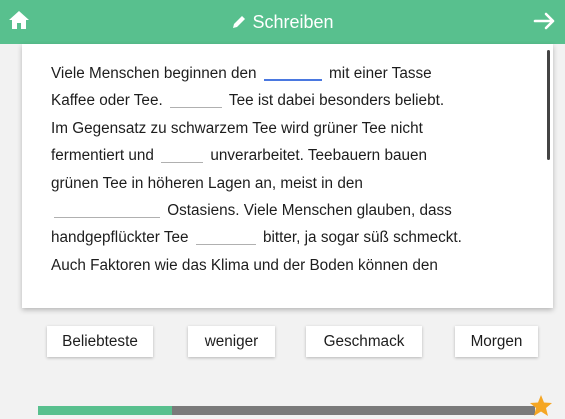 The image size is (565, 419). I want to click on word-option-button: Beliebteste, so click(100, 341).